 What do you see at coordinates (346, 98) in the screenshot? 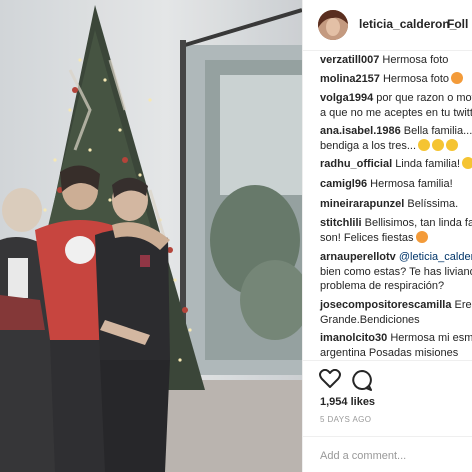
I see `comment-user: volga1994` at bounding box center [346, 98].